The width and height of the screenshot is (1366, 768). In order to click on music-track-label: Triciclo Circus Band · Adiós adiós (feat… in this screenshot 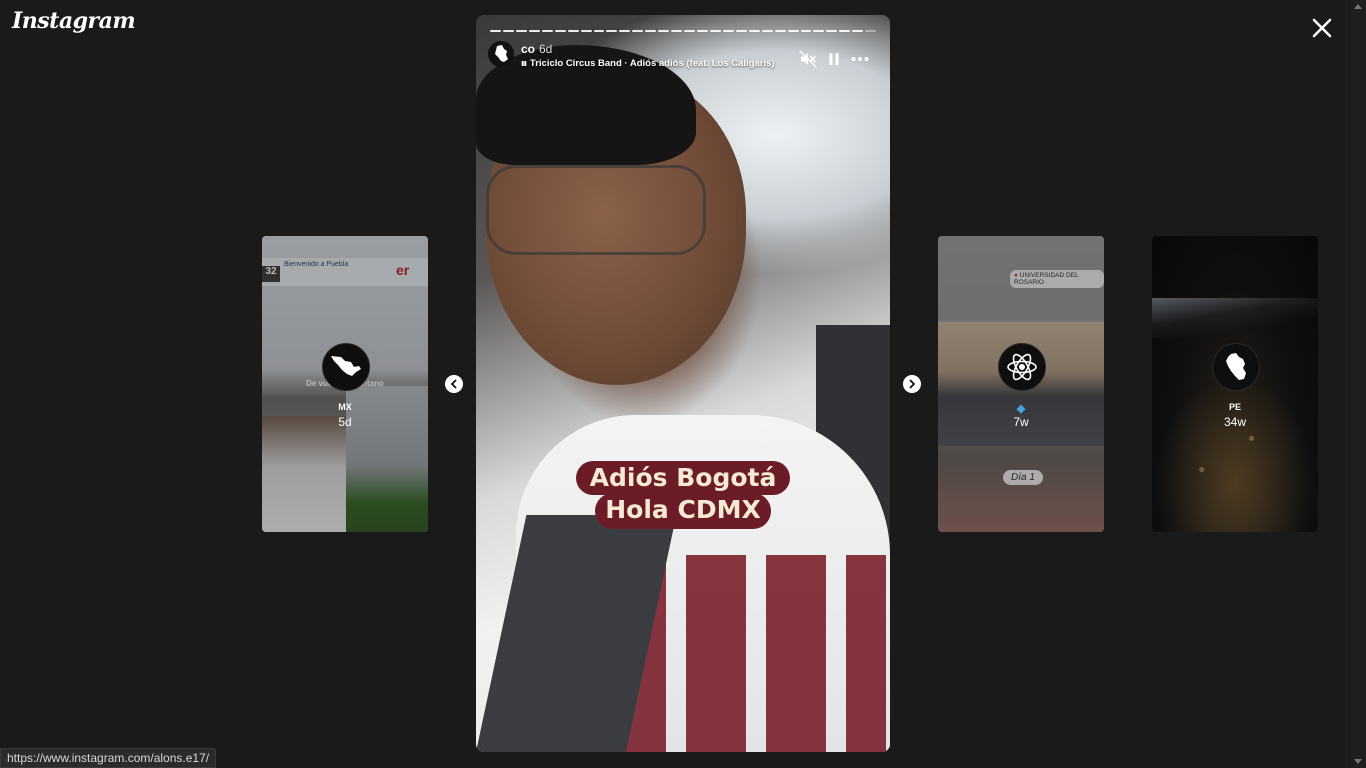, I will do `click(652, 63)`.